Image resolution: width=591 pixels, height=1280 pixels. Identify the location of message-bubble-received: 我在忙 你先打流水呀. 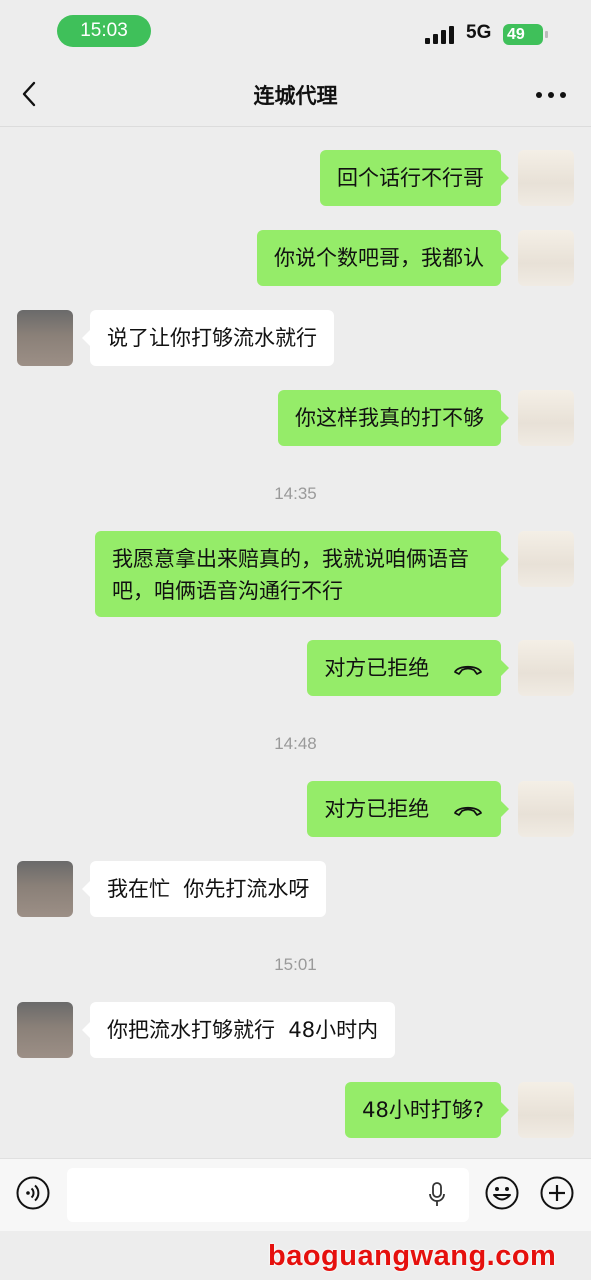
(204, 889).